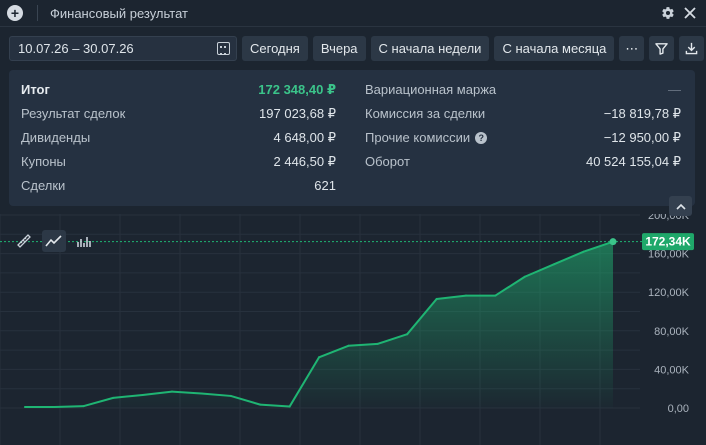  What do you see at coordinates (554, 48) in the screenshot?
I see `month-start-button: С начала месяца` at bounding box center [554, 48].